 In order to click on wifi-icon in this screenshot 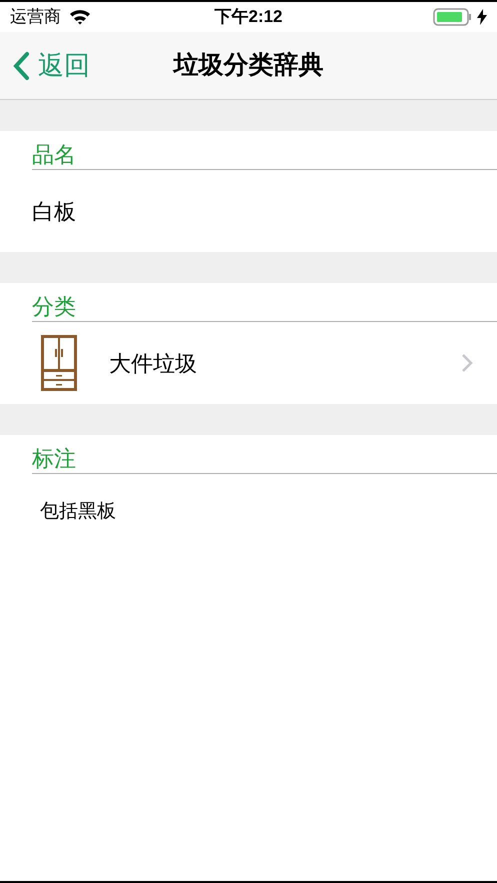, I will do `click(80, 17)`.